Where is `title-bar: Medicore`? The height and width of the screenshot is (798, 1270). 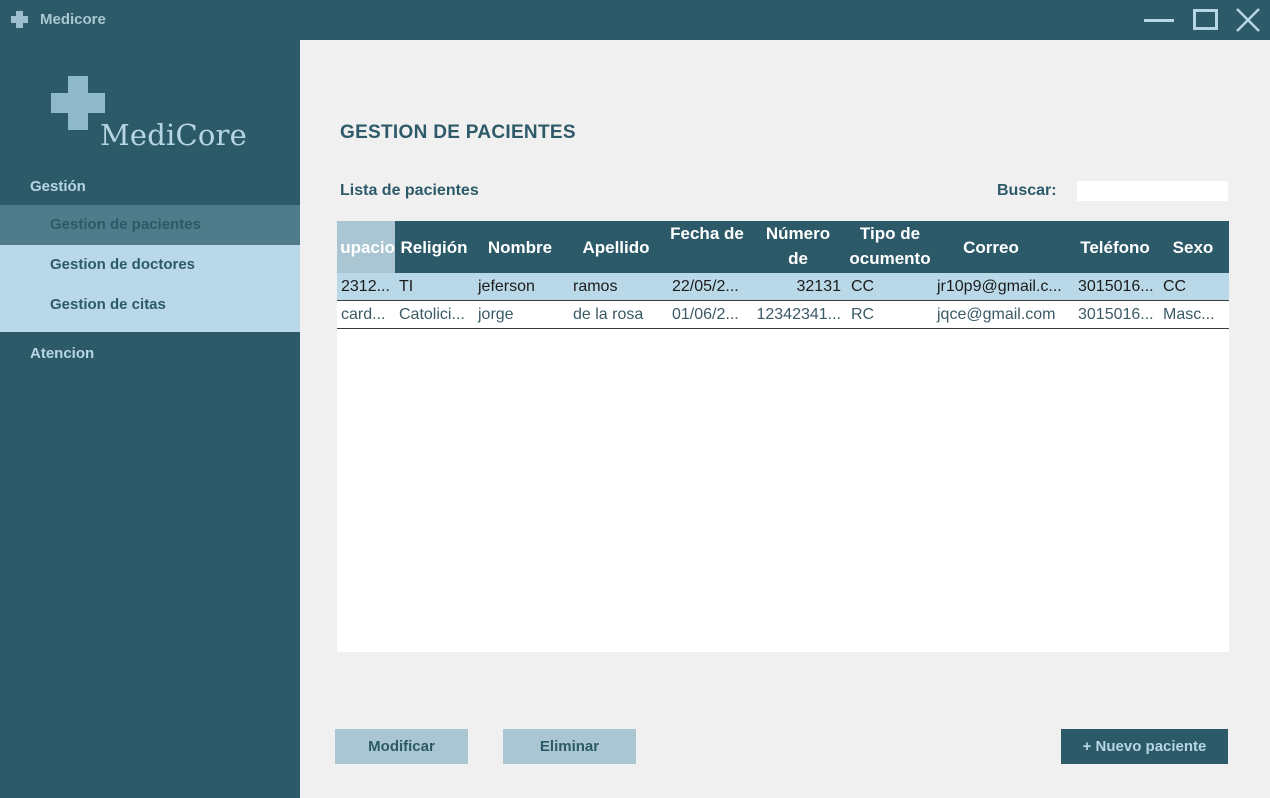 title-bar: Medicore is located at coordinates (635, 20).